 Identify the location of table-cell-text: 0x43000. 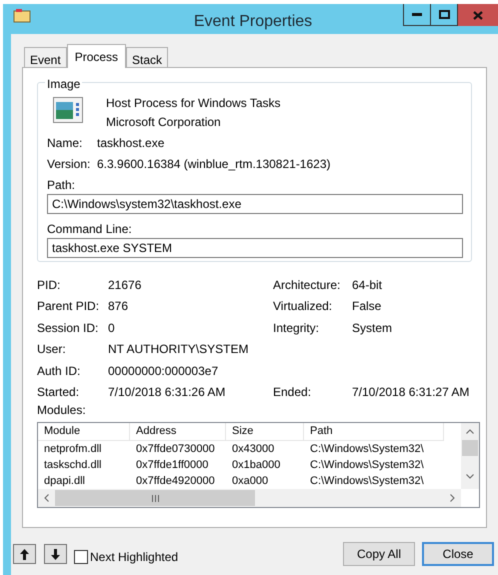
(253, 449).